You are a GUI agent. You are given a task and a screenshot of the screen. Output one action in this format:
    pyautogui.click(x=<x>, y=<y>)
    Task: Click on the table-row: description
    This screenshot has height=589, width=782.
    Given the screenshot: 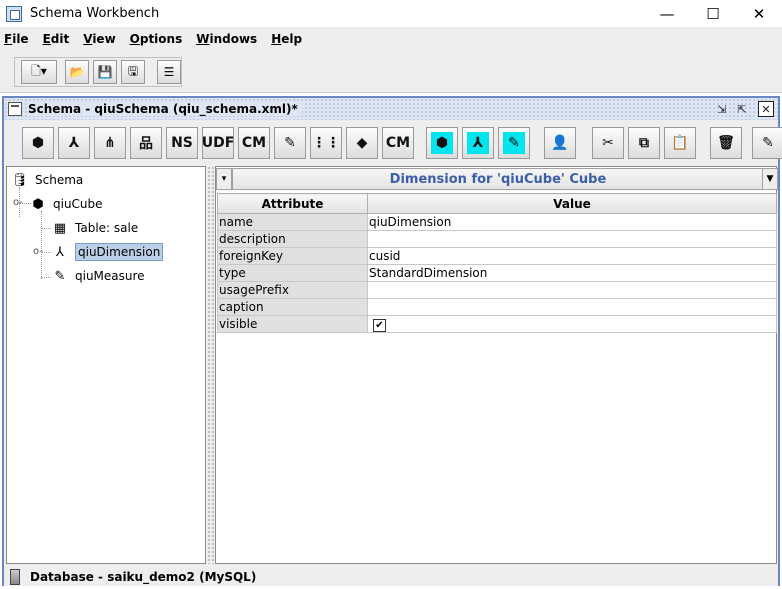 What is the action you would take?
    pyautogui.click(x=497, y=239)
    